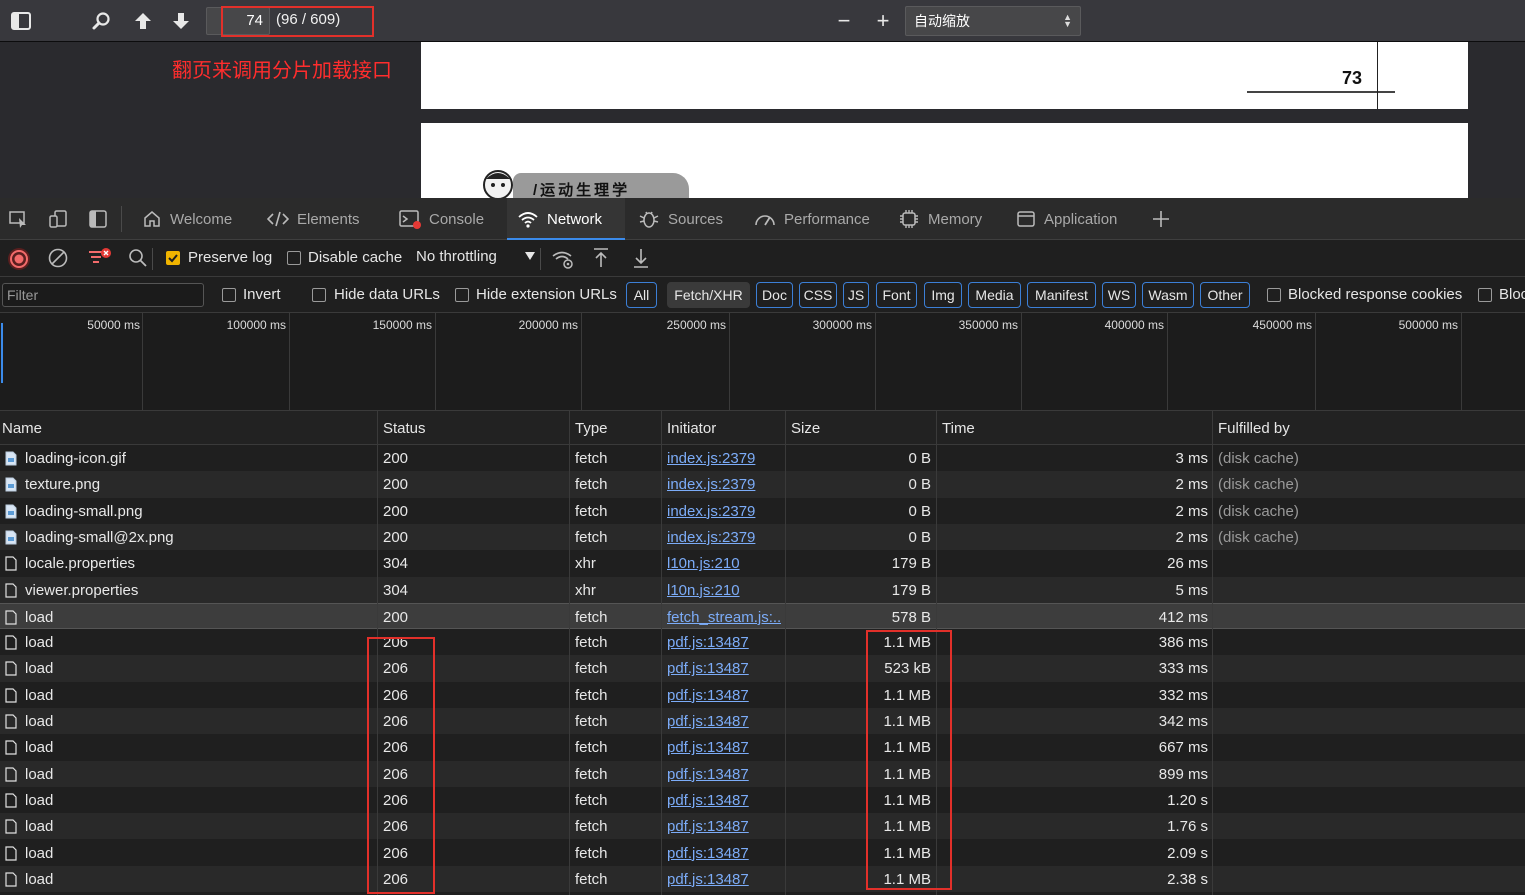 The image size is (1525, 895). Describe the element at coordinates (319, 295) in the screenshot. I see `hide-data-urls-checkbox` at that location.